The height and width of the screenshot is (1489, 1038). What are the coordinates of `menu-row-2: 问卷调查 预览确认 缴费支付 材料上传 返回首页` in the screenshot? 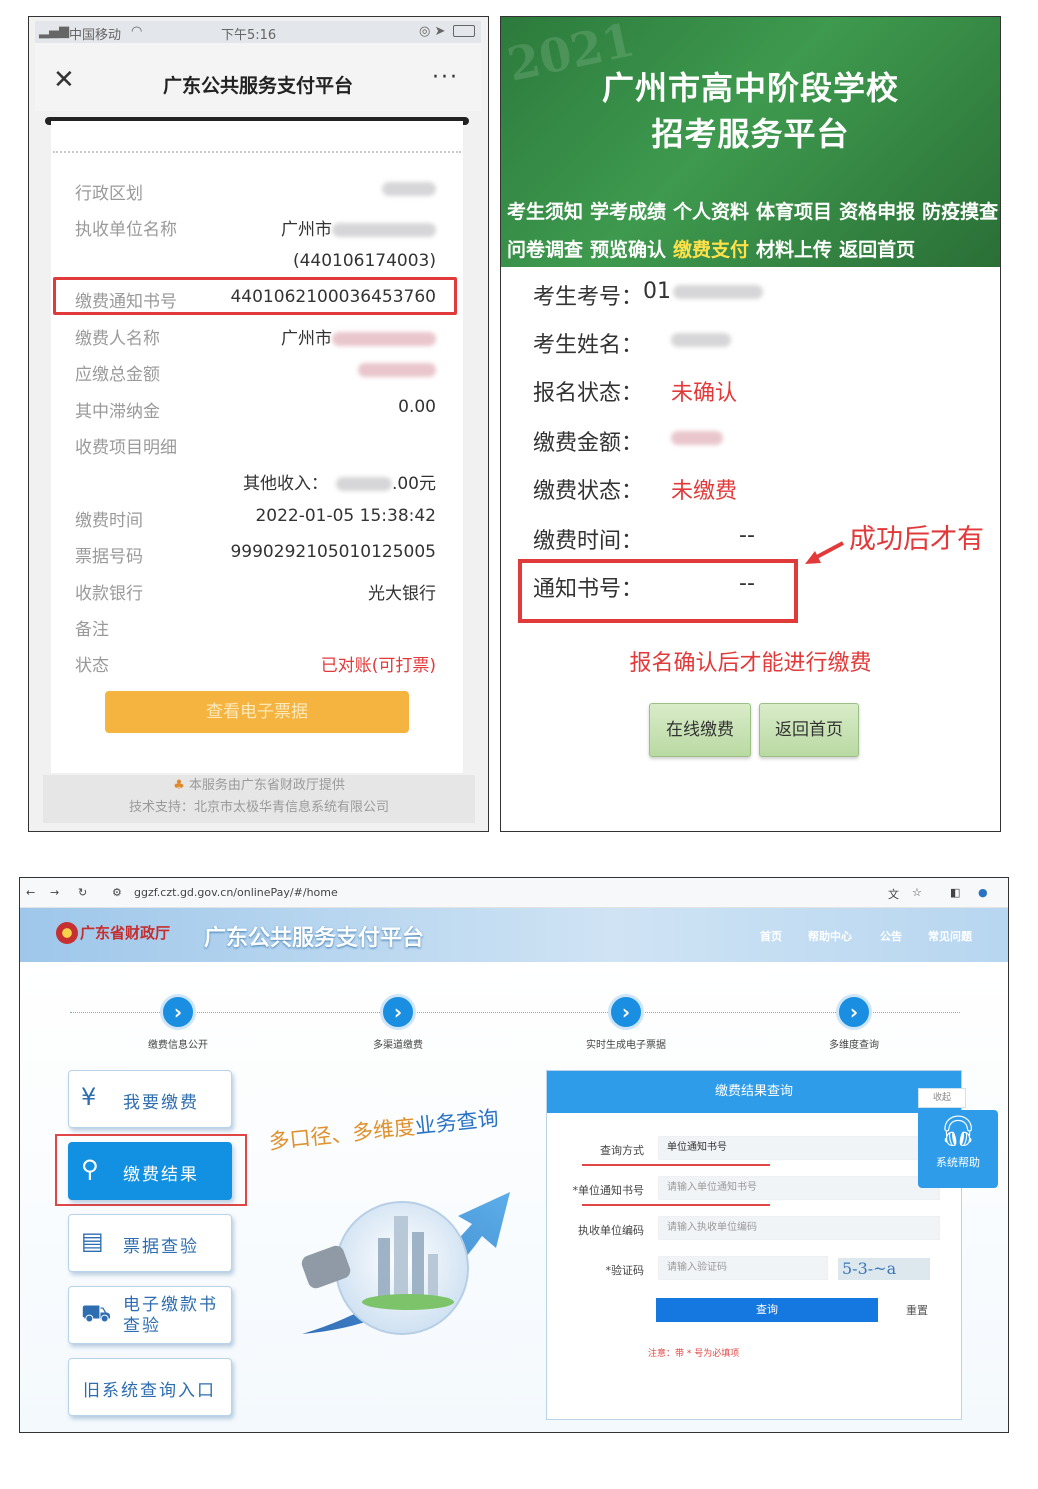 It's located at (714, 248).